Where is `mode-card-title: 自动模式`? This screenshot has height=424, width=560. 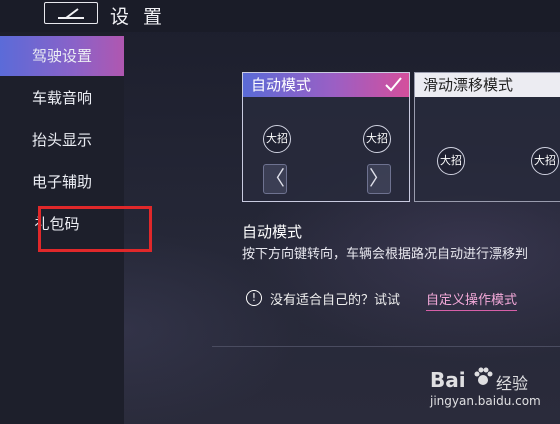 mode-card-title: 自动模式 is located at coordinates (281, 85).